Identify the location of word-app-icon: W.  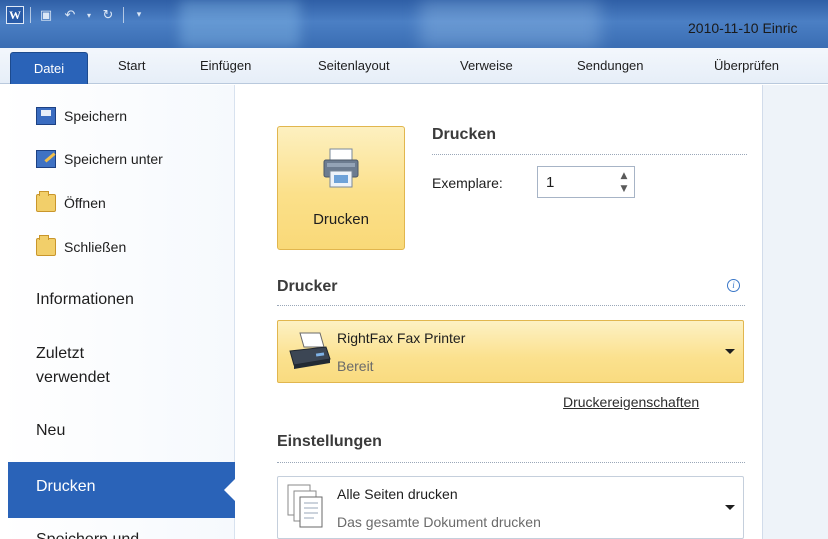
(15, 15).